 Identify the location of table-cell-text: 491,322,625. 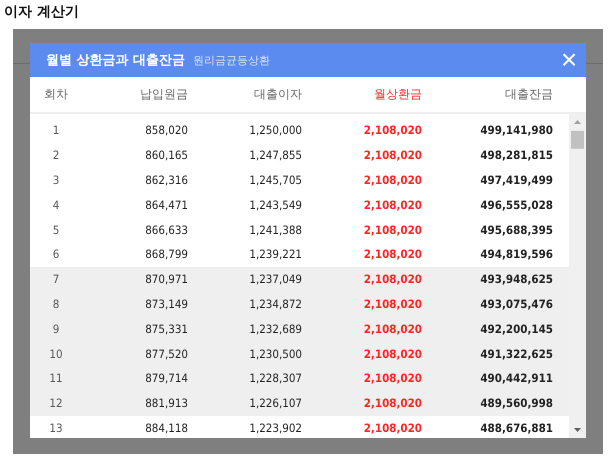
(516, 353).